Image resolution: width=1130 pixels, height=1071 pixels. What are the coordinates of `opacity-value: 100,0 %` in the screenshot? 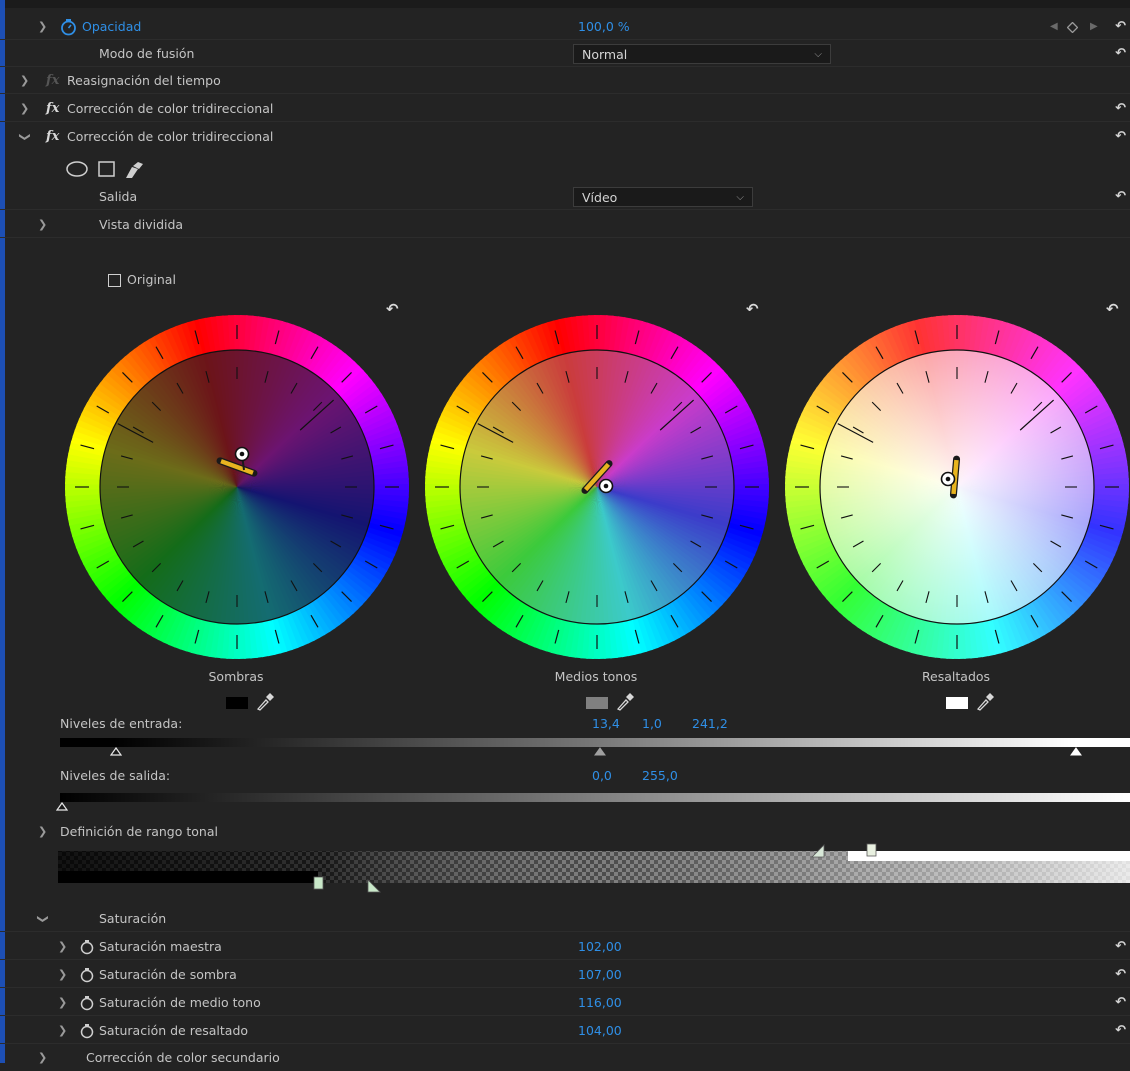 It's located at (604, 27).